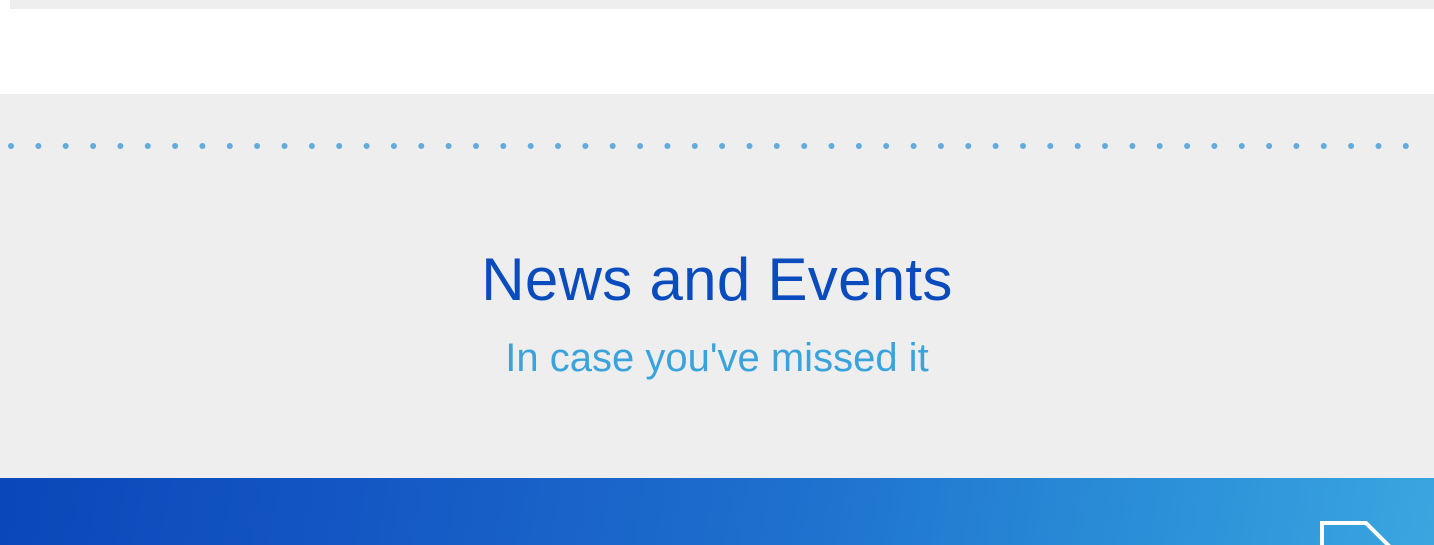  What do you see at coordinates (1360, 532) in the screenshot?
I see `document-icon` at bounding box center [1360, 532].